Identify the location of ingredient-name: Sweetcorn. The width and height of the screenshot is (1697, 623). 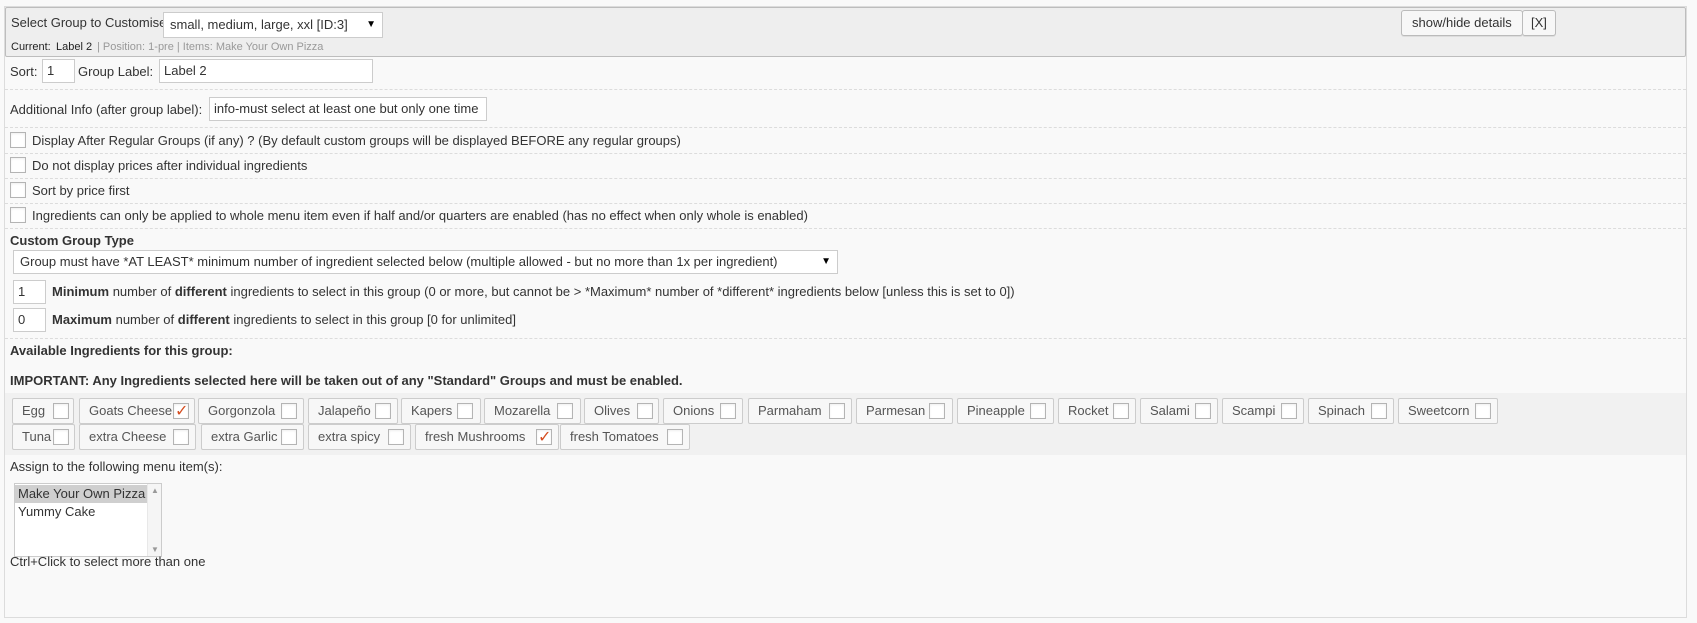
(1439, 410).